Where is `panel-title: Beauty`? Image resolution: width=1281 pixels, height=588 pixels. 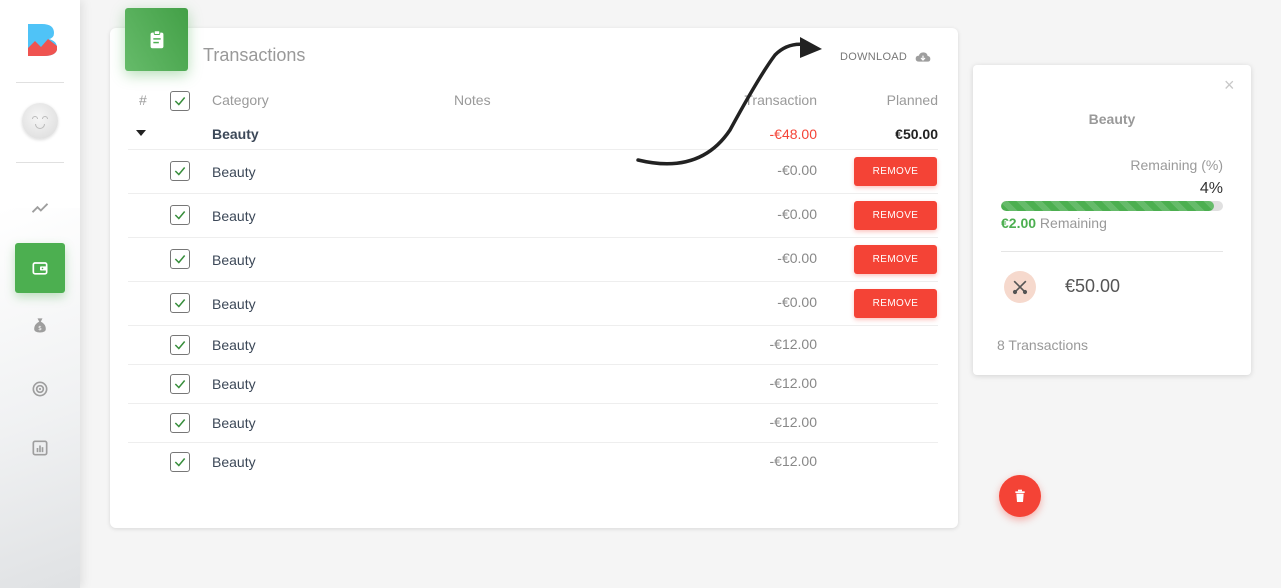
panel-title: Beauty is located at coordinates (1112, 119).